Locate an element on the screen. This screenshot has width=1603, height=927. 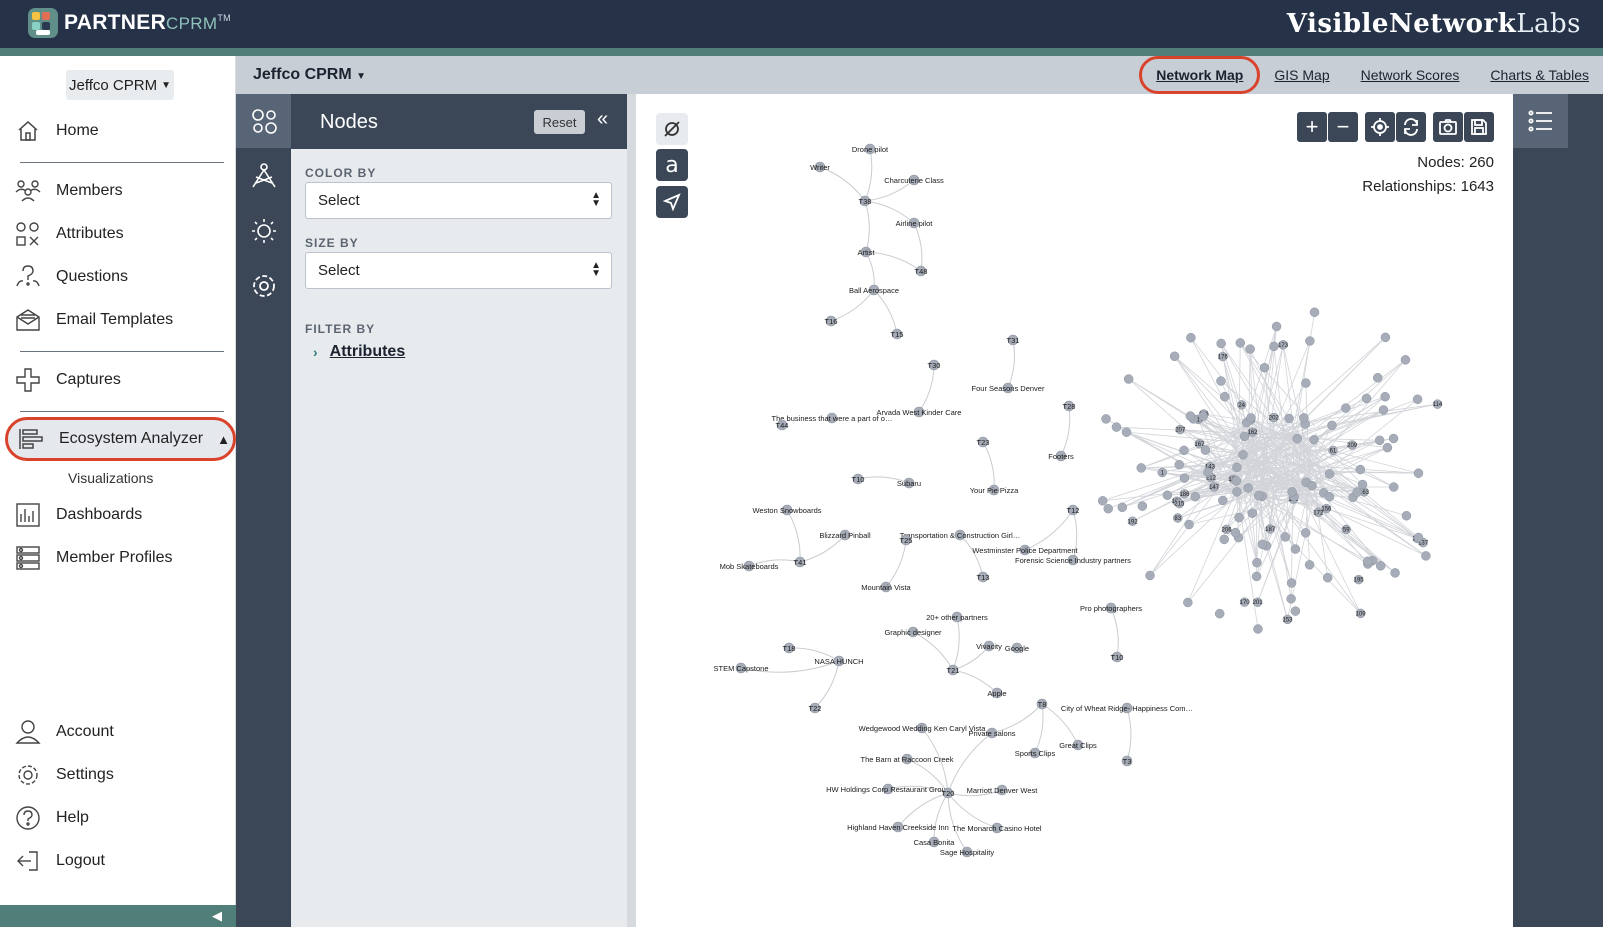
zoom-out-button: − is located at coordinates (1343, 127).